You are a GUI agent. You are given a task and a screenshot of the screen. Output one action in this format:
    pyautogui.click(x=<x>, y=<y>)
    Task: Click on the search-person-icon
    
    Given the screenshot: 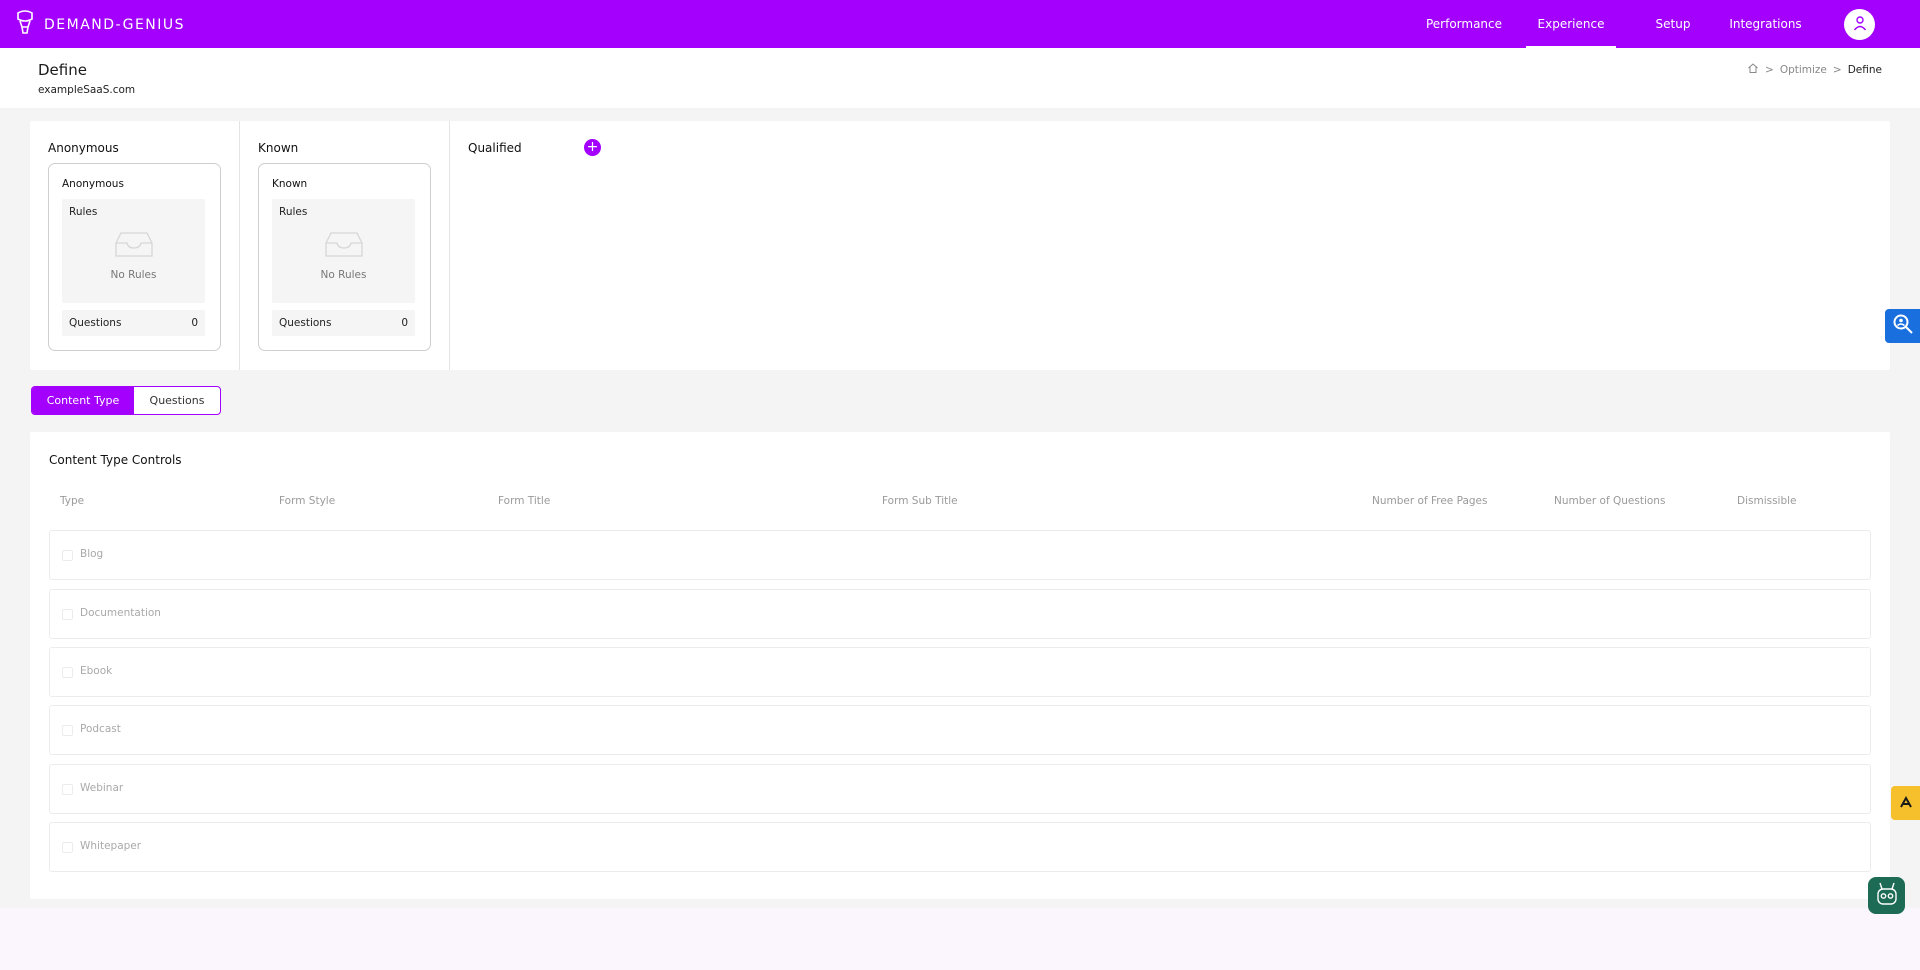 What is the action you would take?
    pyautogui.click(x=1903, y=326)
    